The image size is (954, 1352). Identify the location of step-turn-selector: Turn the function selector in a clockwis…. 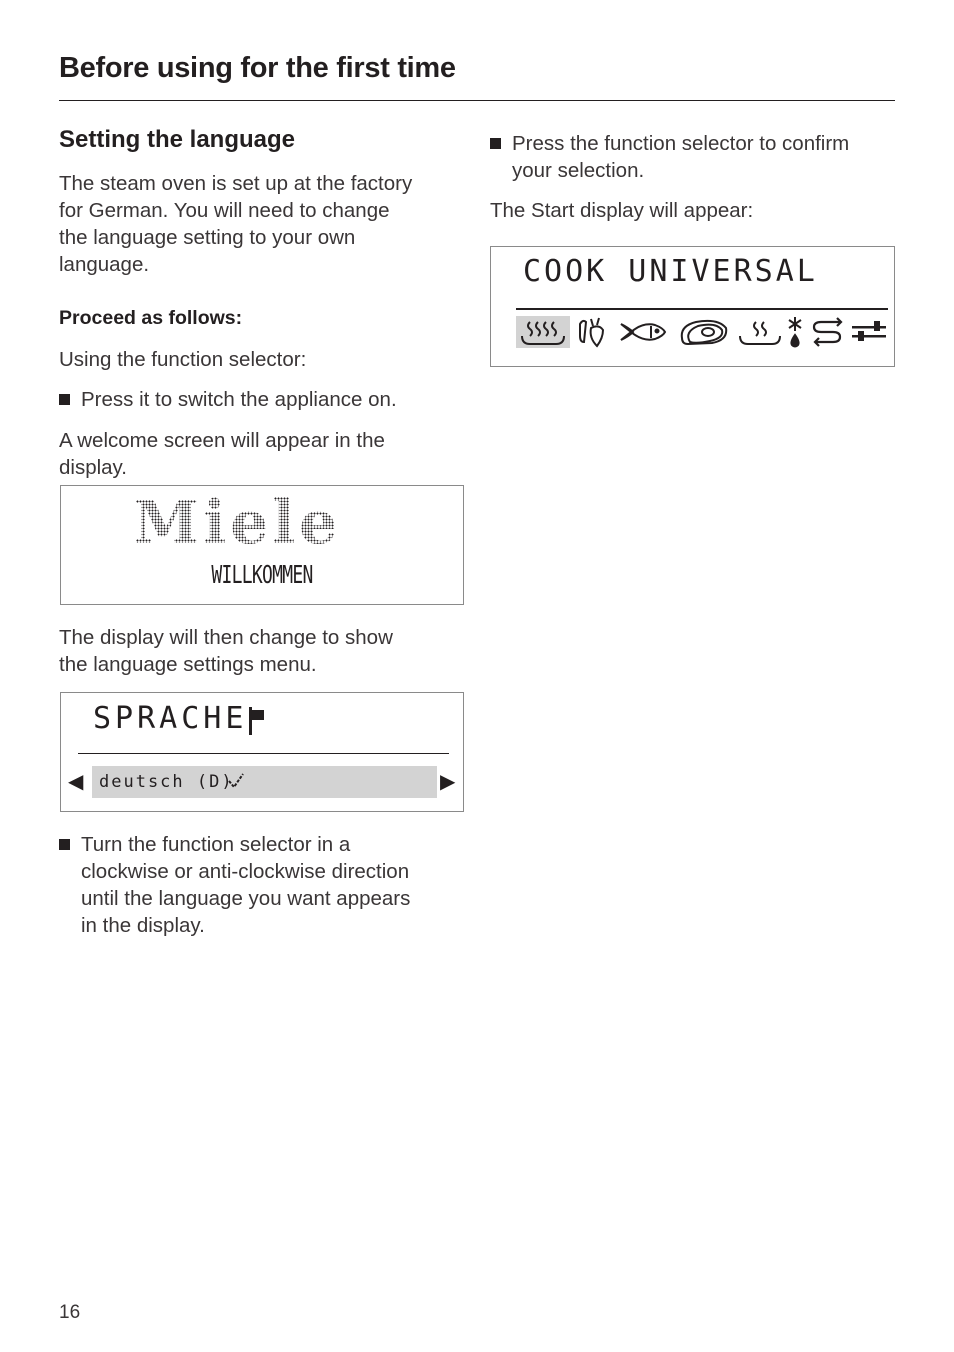
(264, 885).